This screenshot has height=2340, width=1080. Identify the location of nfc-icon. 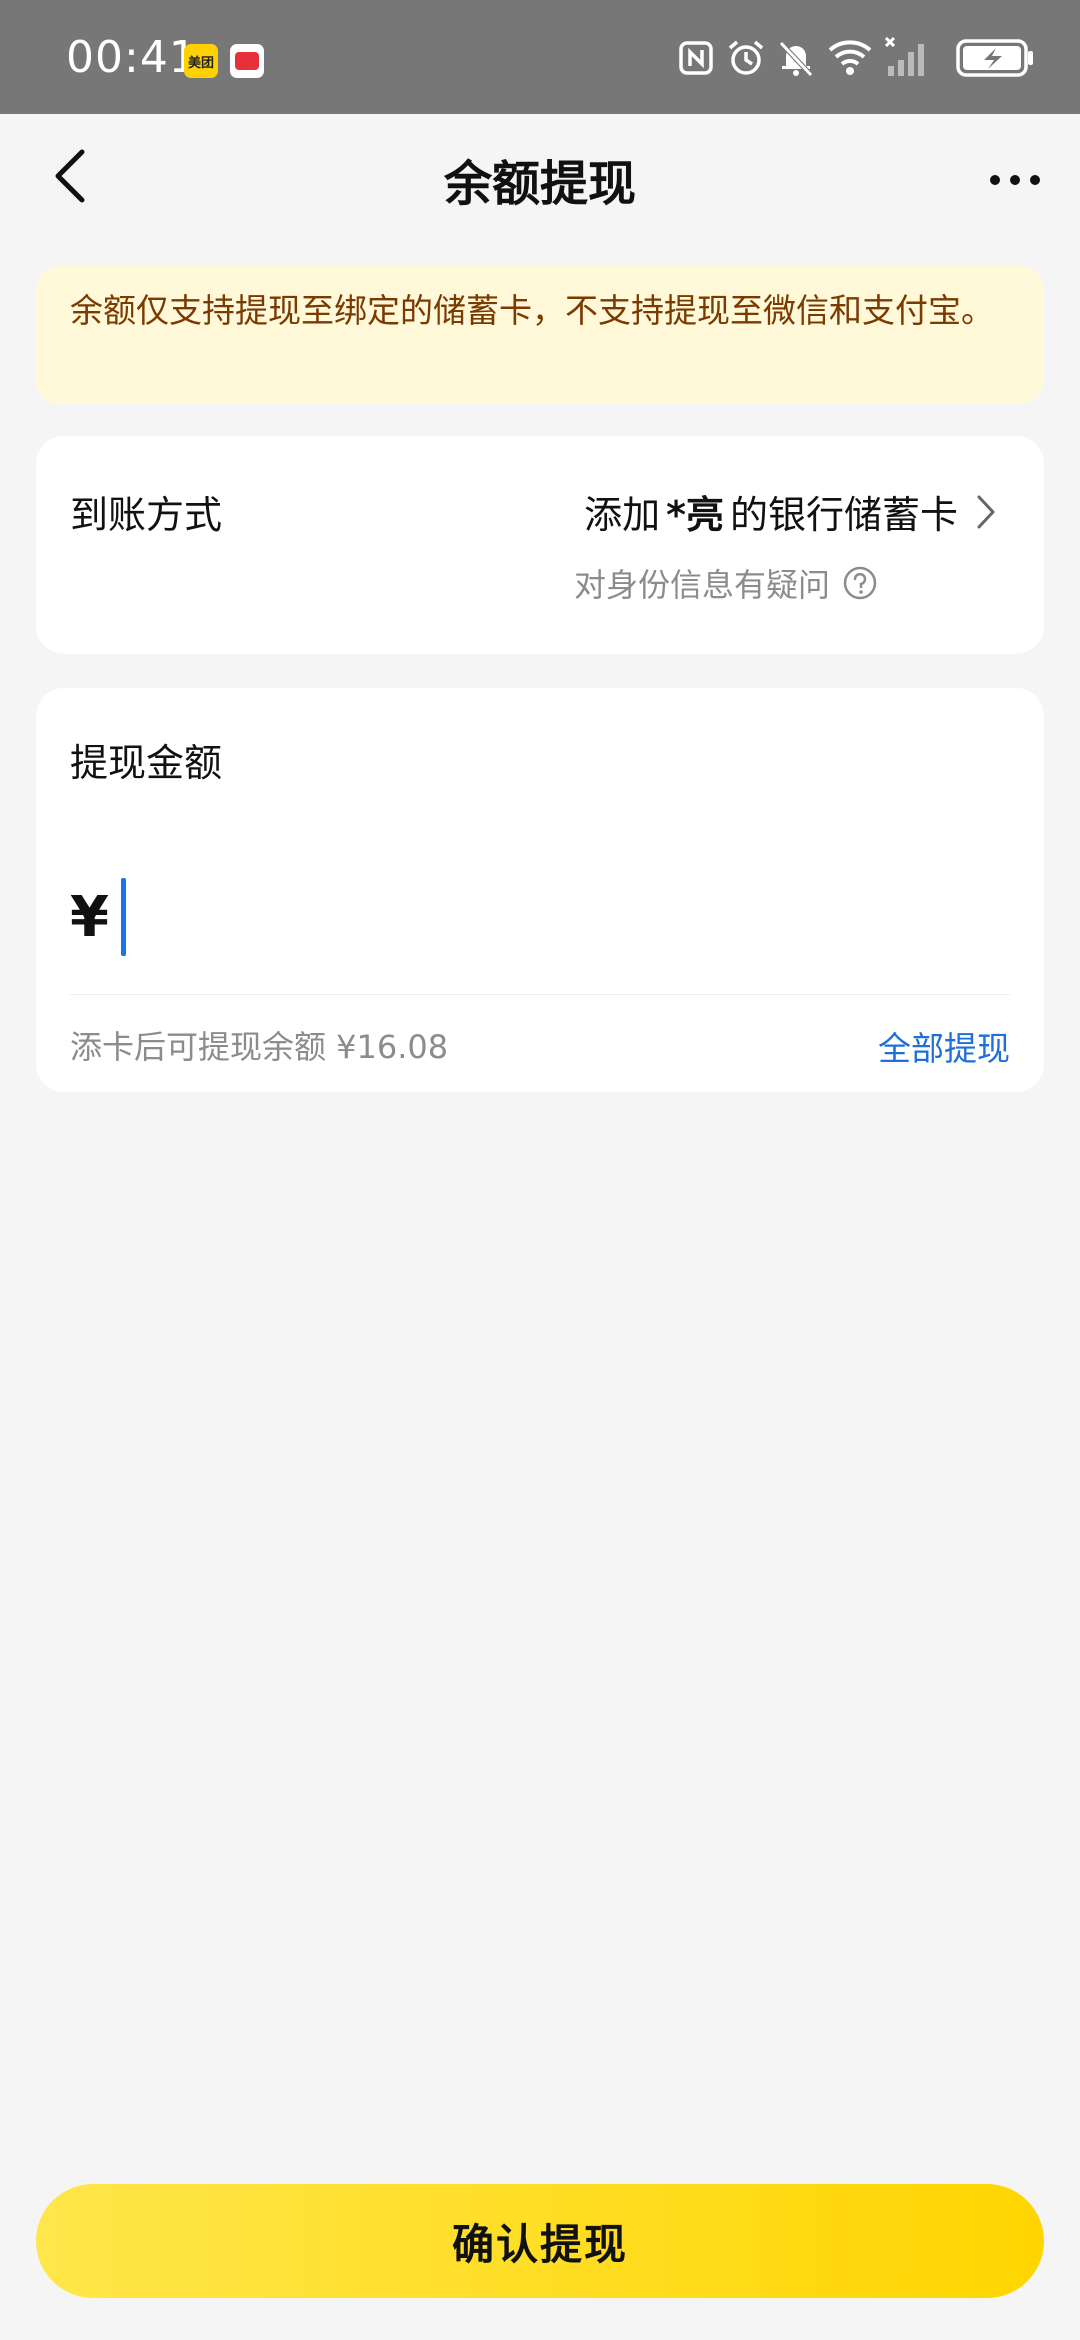
(696, 58).